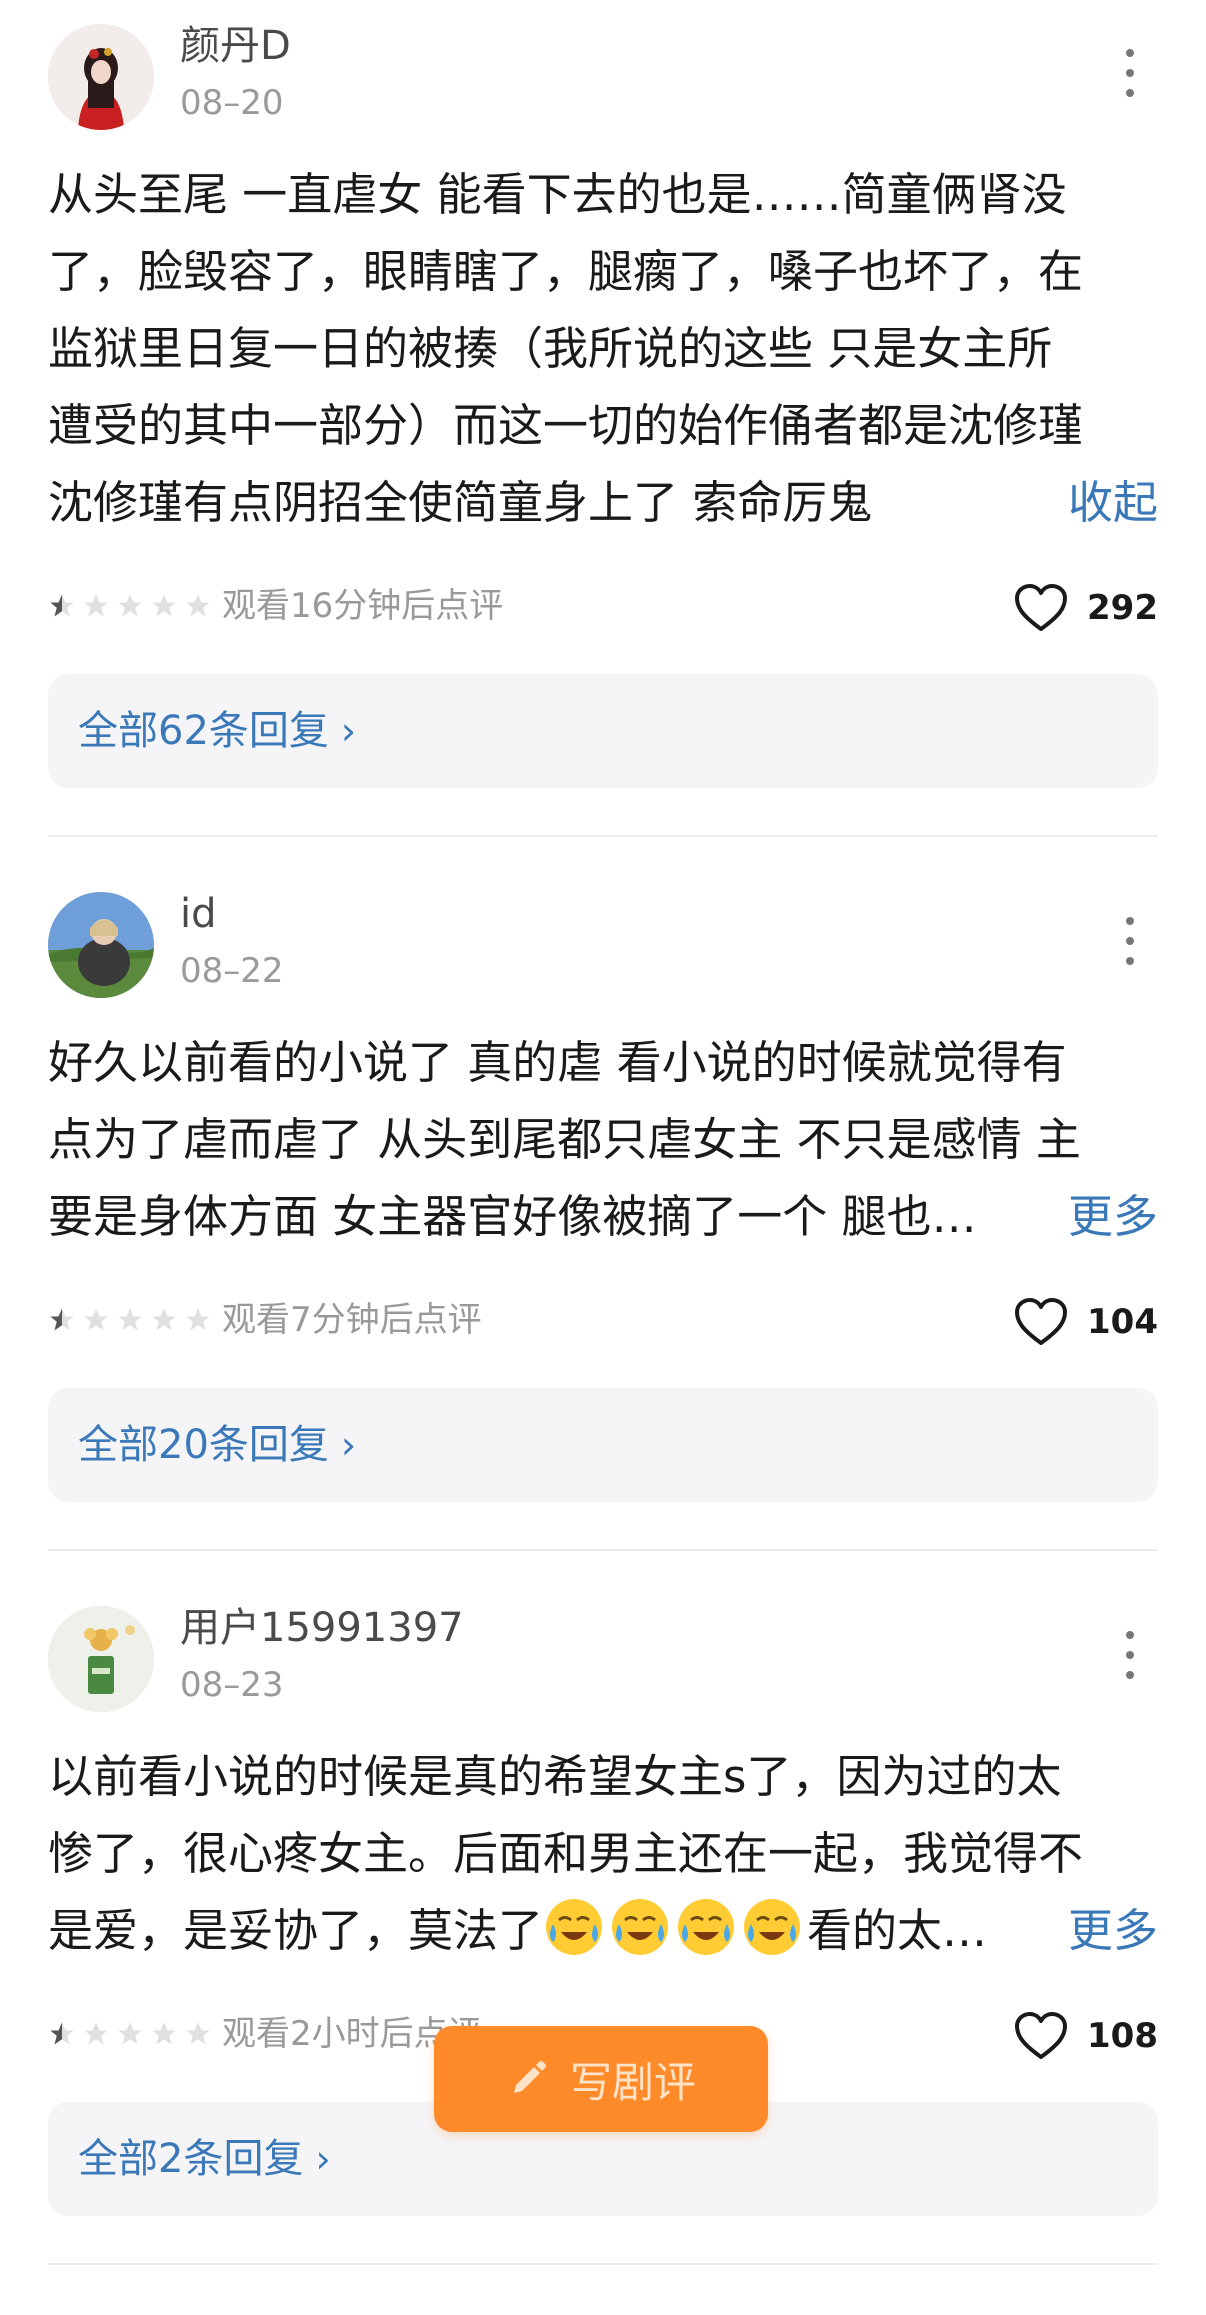 This screenshot has height=2315, width=1206. Describe the element at coordinates (557, 194) in the screenshot. I see `review-text-line: 从头至尾 一直虐女 能看下去的也是……简童俩肾没` at that location.